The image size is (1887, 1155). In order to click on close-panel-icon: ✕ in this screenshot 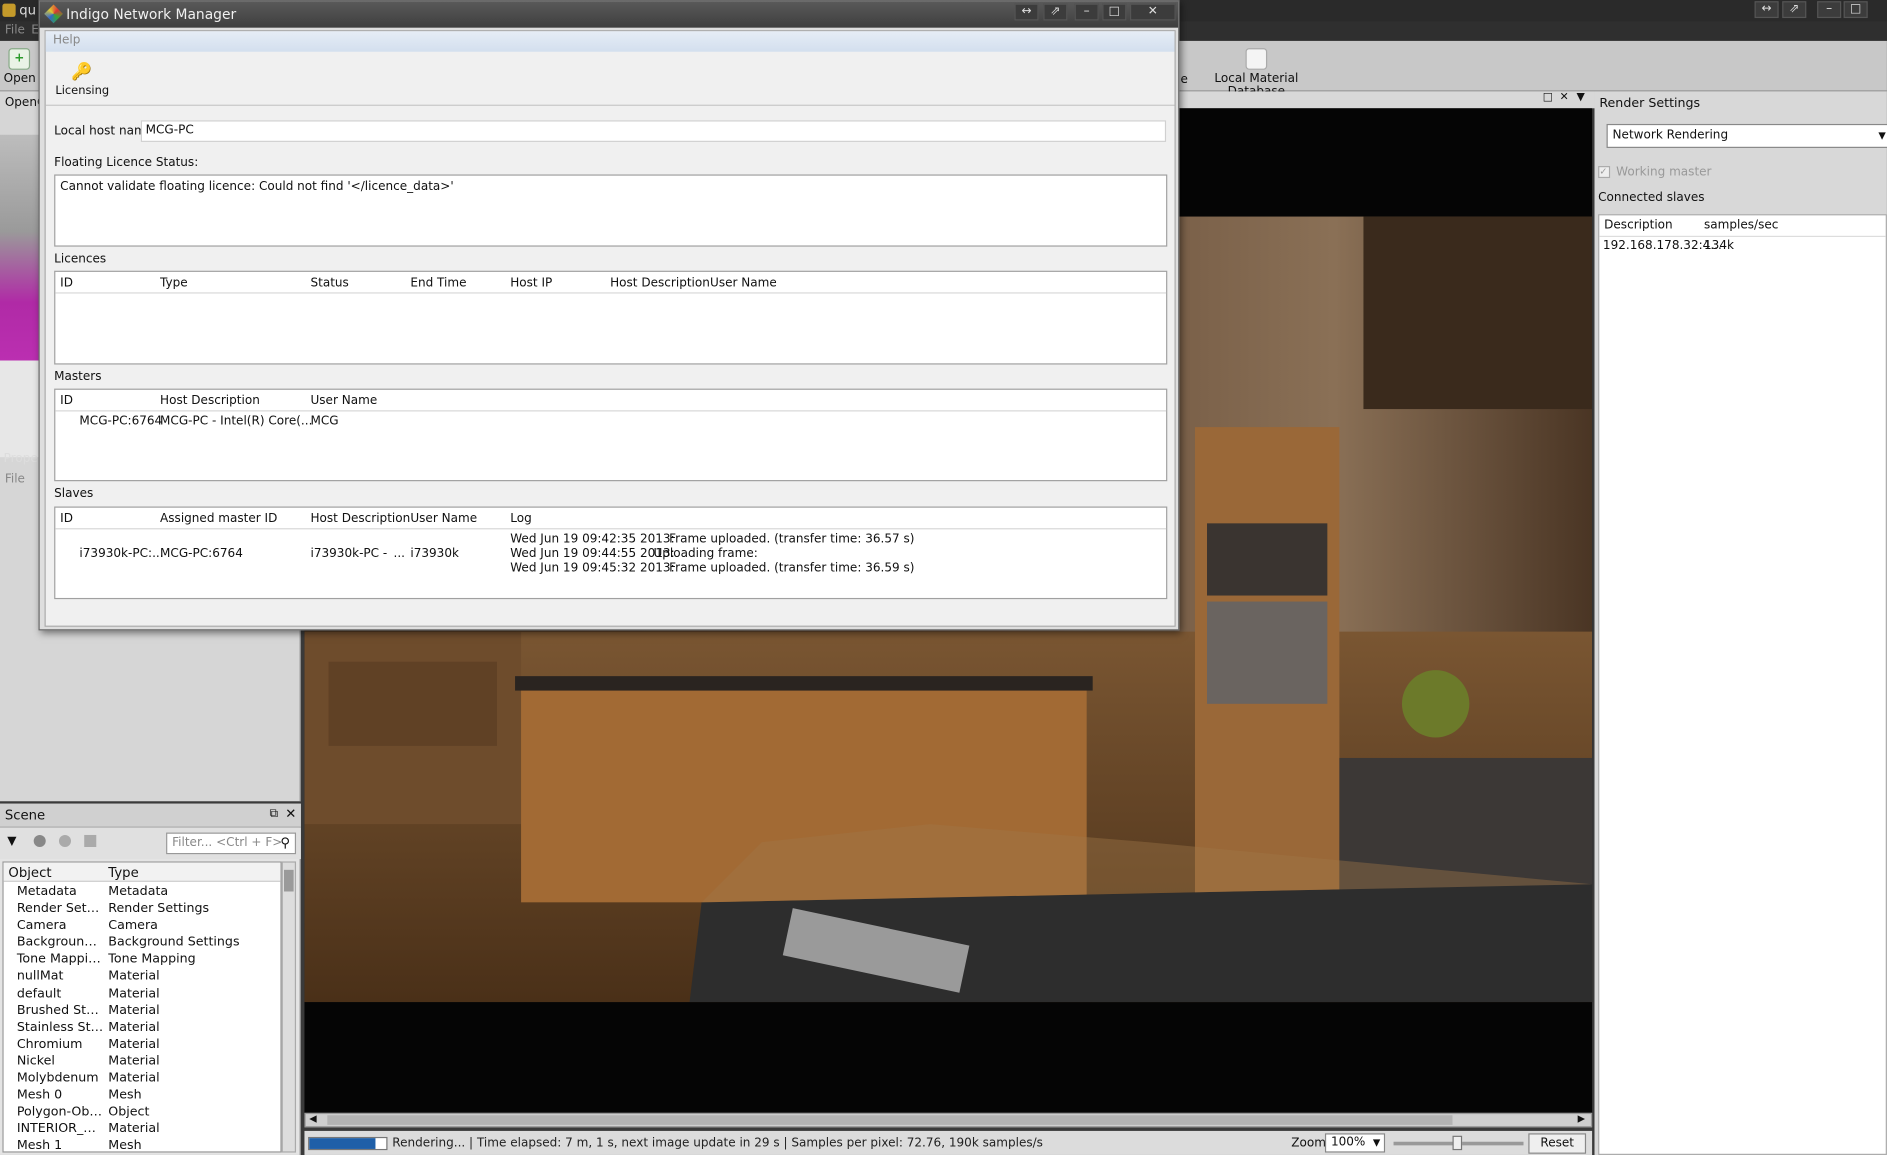, I will do `click(290, 814)`.